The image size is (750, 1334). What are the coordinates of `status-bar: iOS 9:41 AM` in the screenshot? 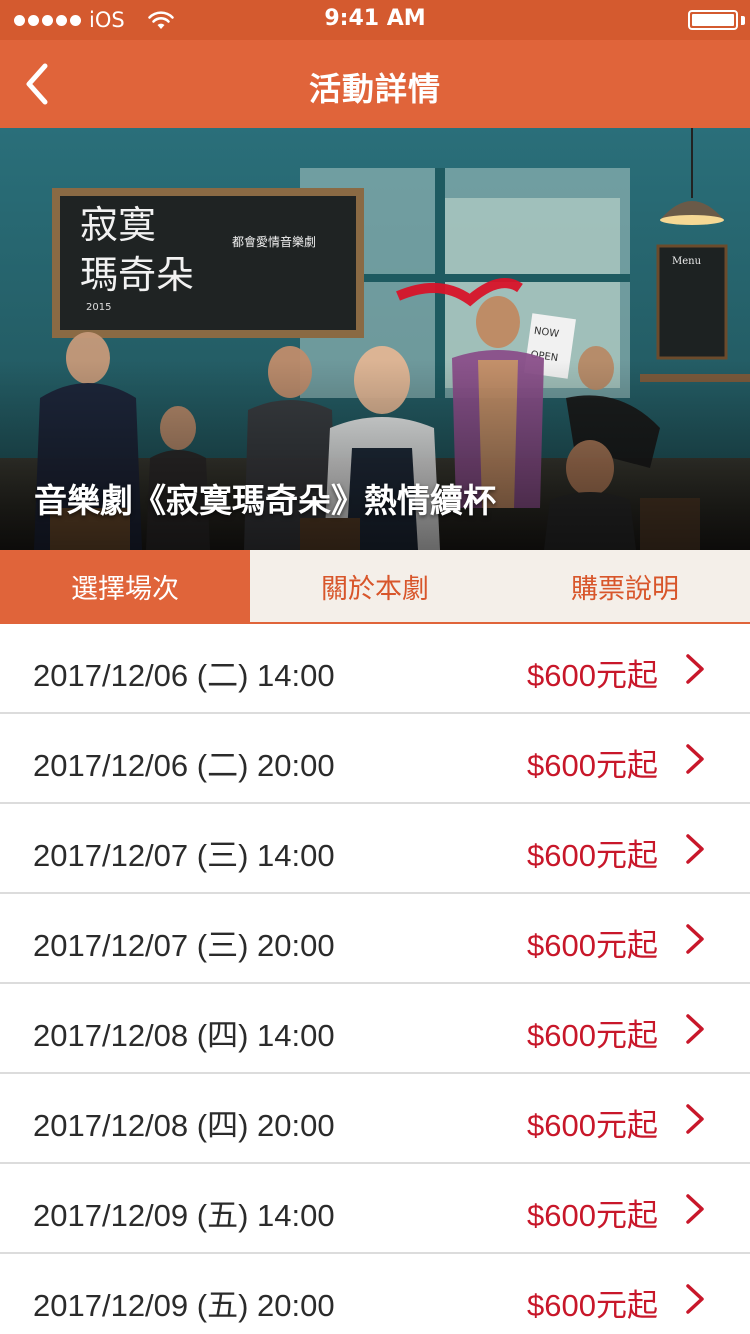 It's located at (375, 20).